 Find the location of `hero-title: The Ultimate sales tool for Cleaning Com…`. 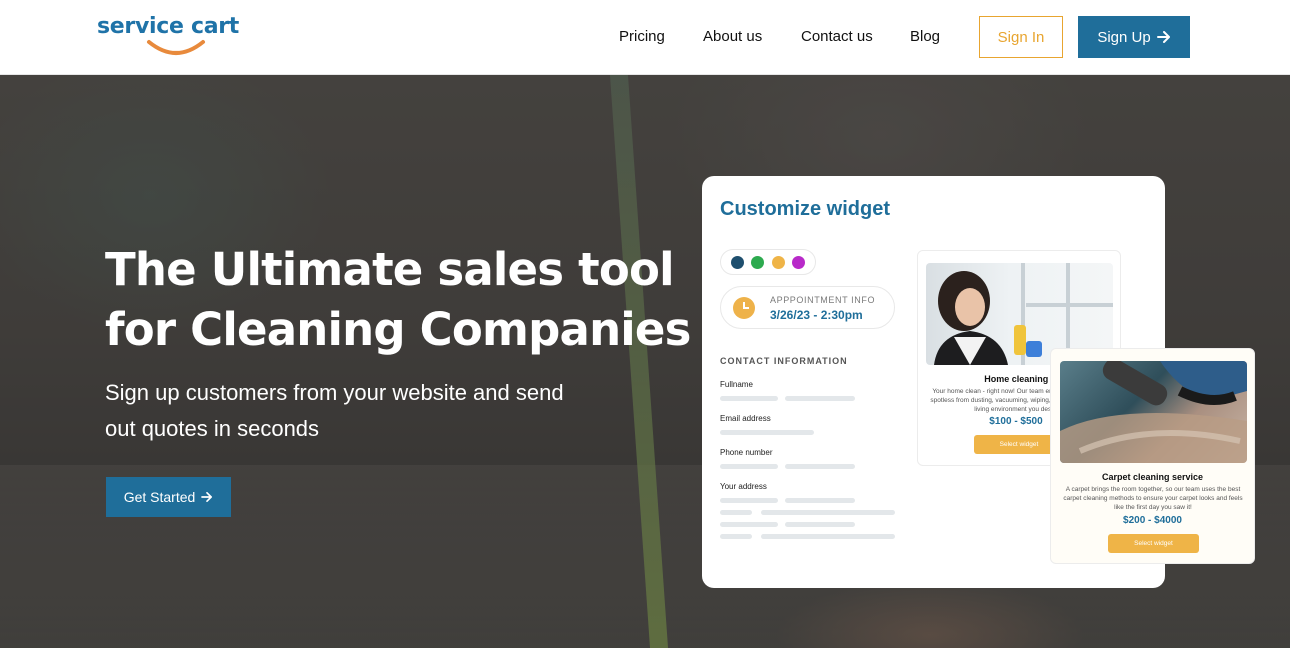

hero-title: The Ultimate sales tool for Cleaning Com… is located at coordinates (405, 300).